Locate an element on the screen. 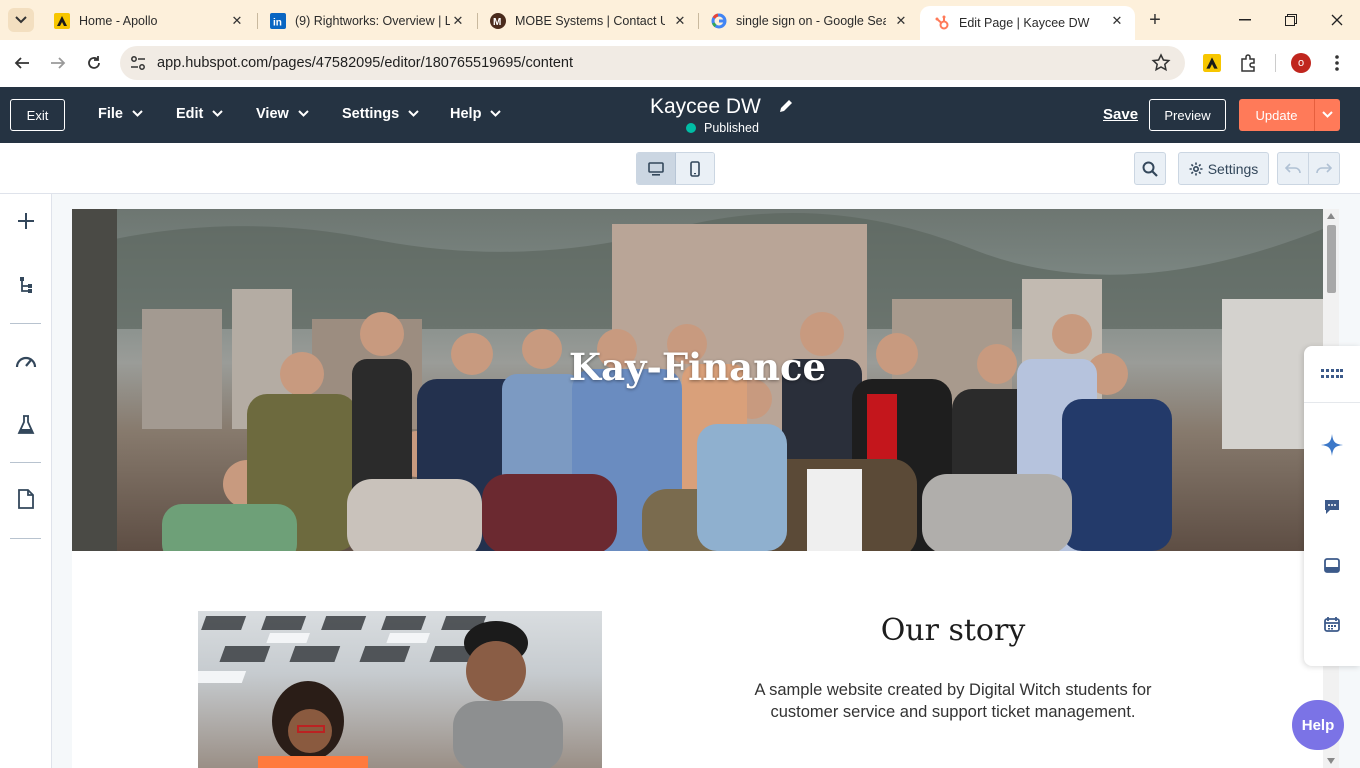  menu-label: Edit is located at coordinates (190, 114).